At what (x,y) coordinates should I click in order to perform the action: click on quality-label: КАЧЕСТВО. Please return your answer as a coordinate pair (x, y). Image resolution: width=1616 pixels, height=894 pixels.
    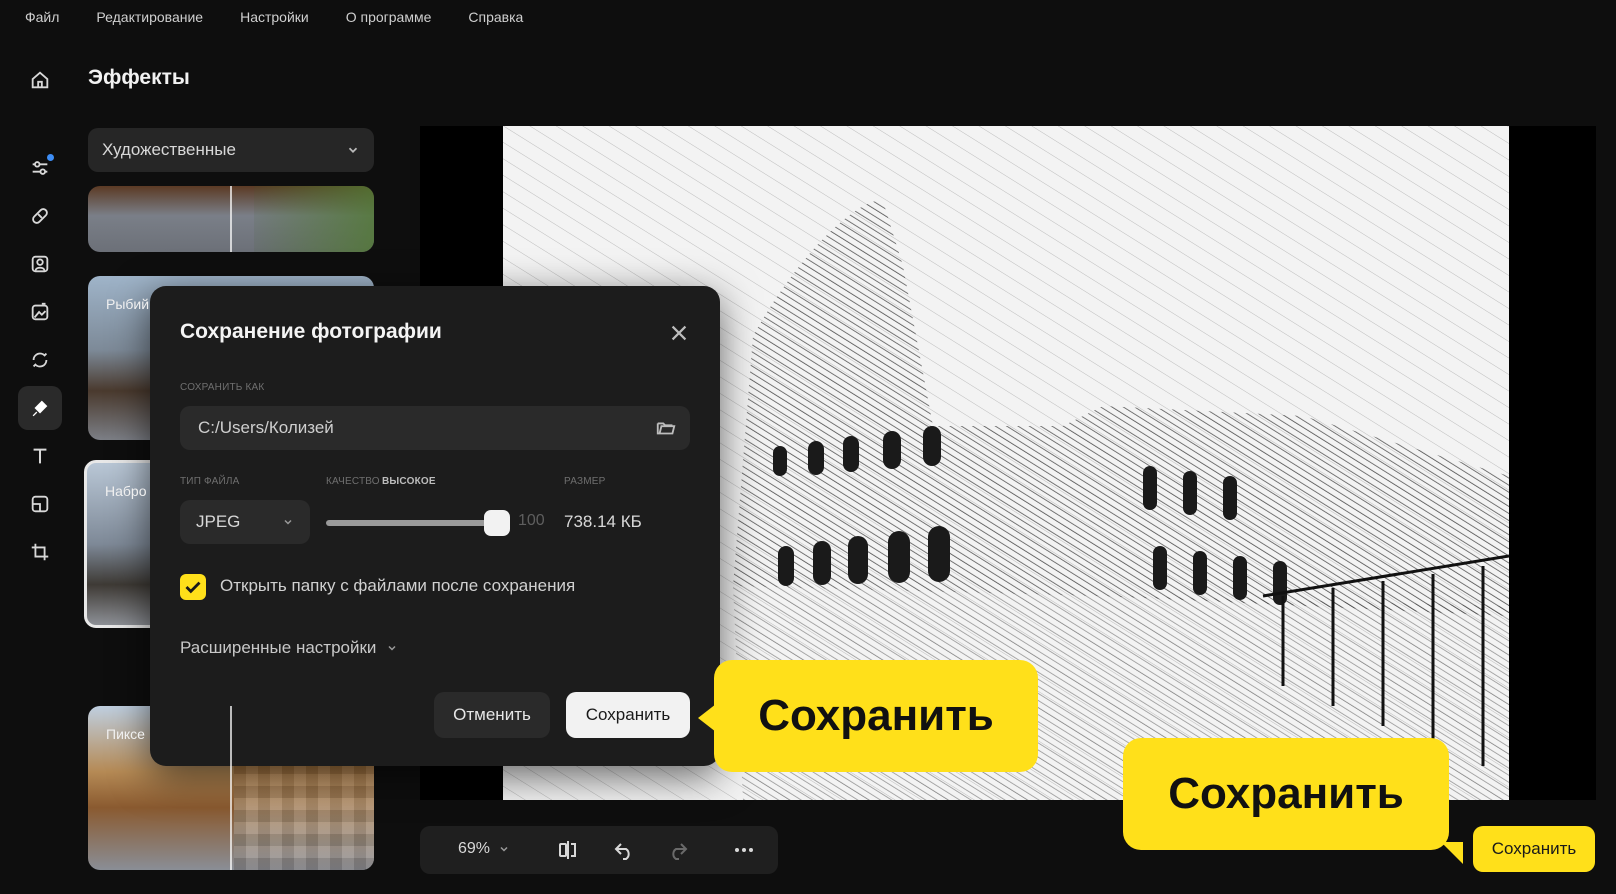
    Looking at the image, I should click on (353, 481).